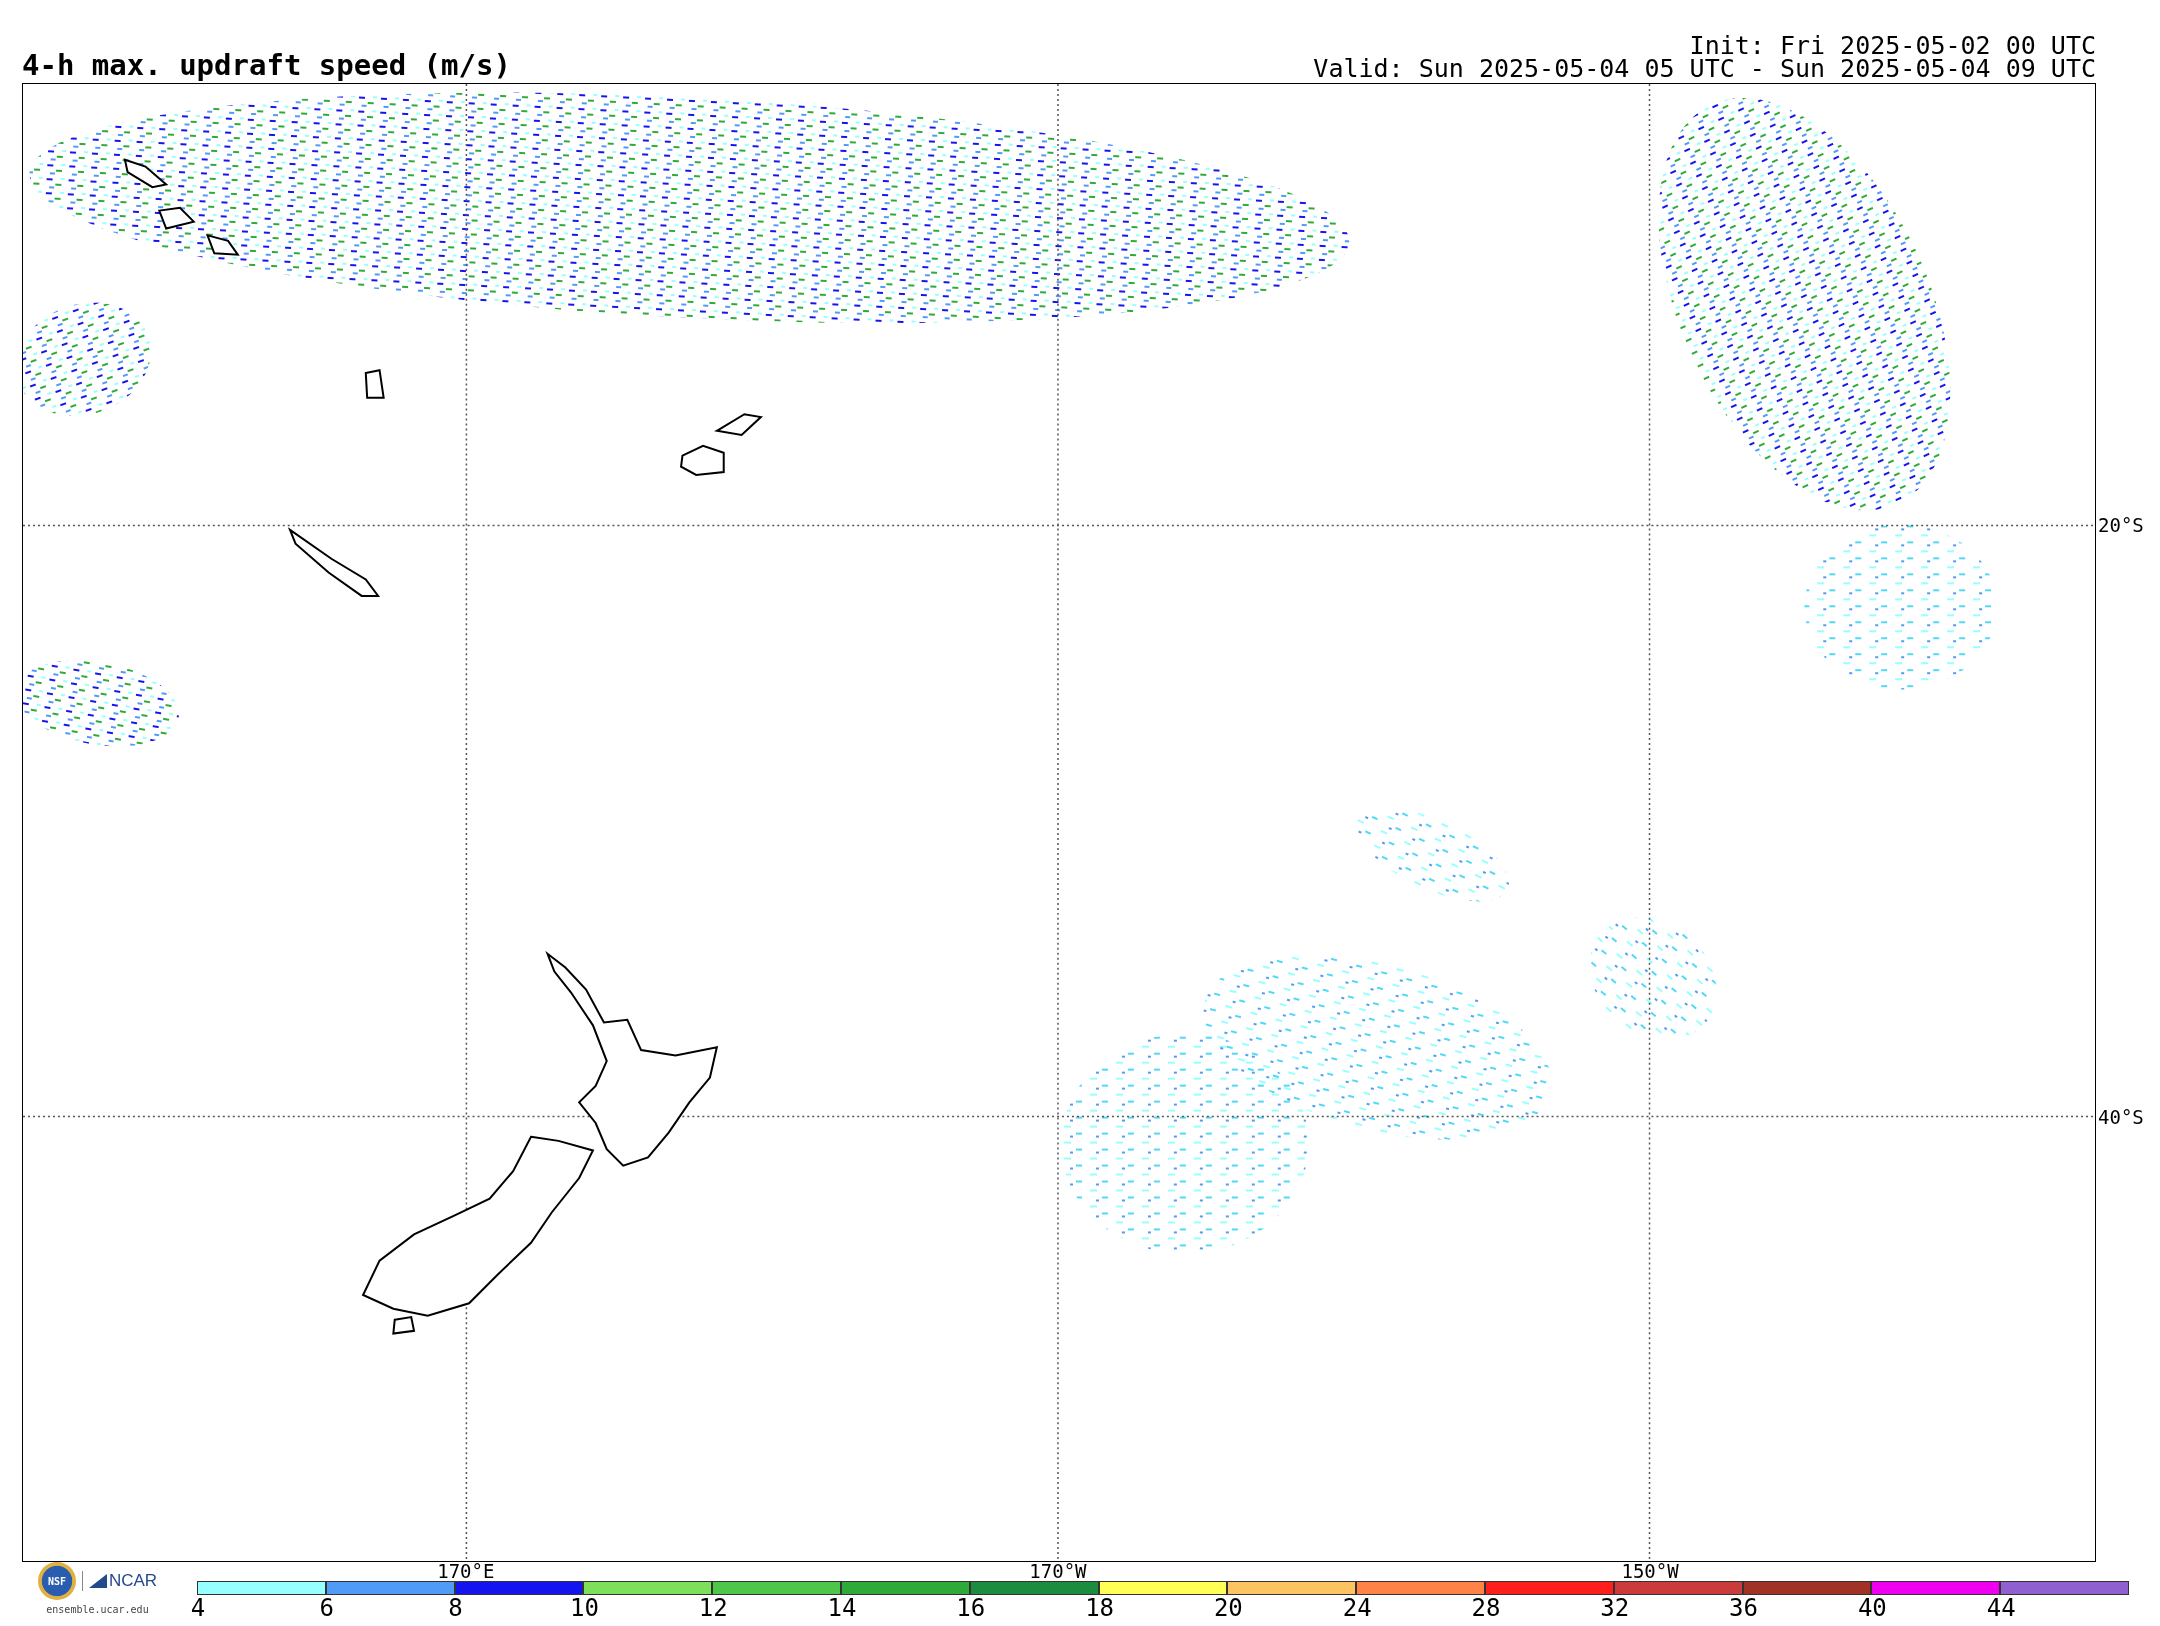 This screenshot has height=1626, width=2160. I want to click on scale-label: 6, so click(326, 1608).